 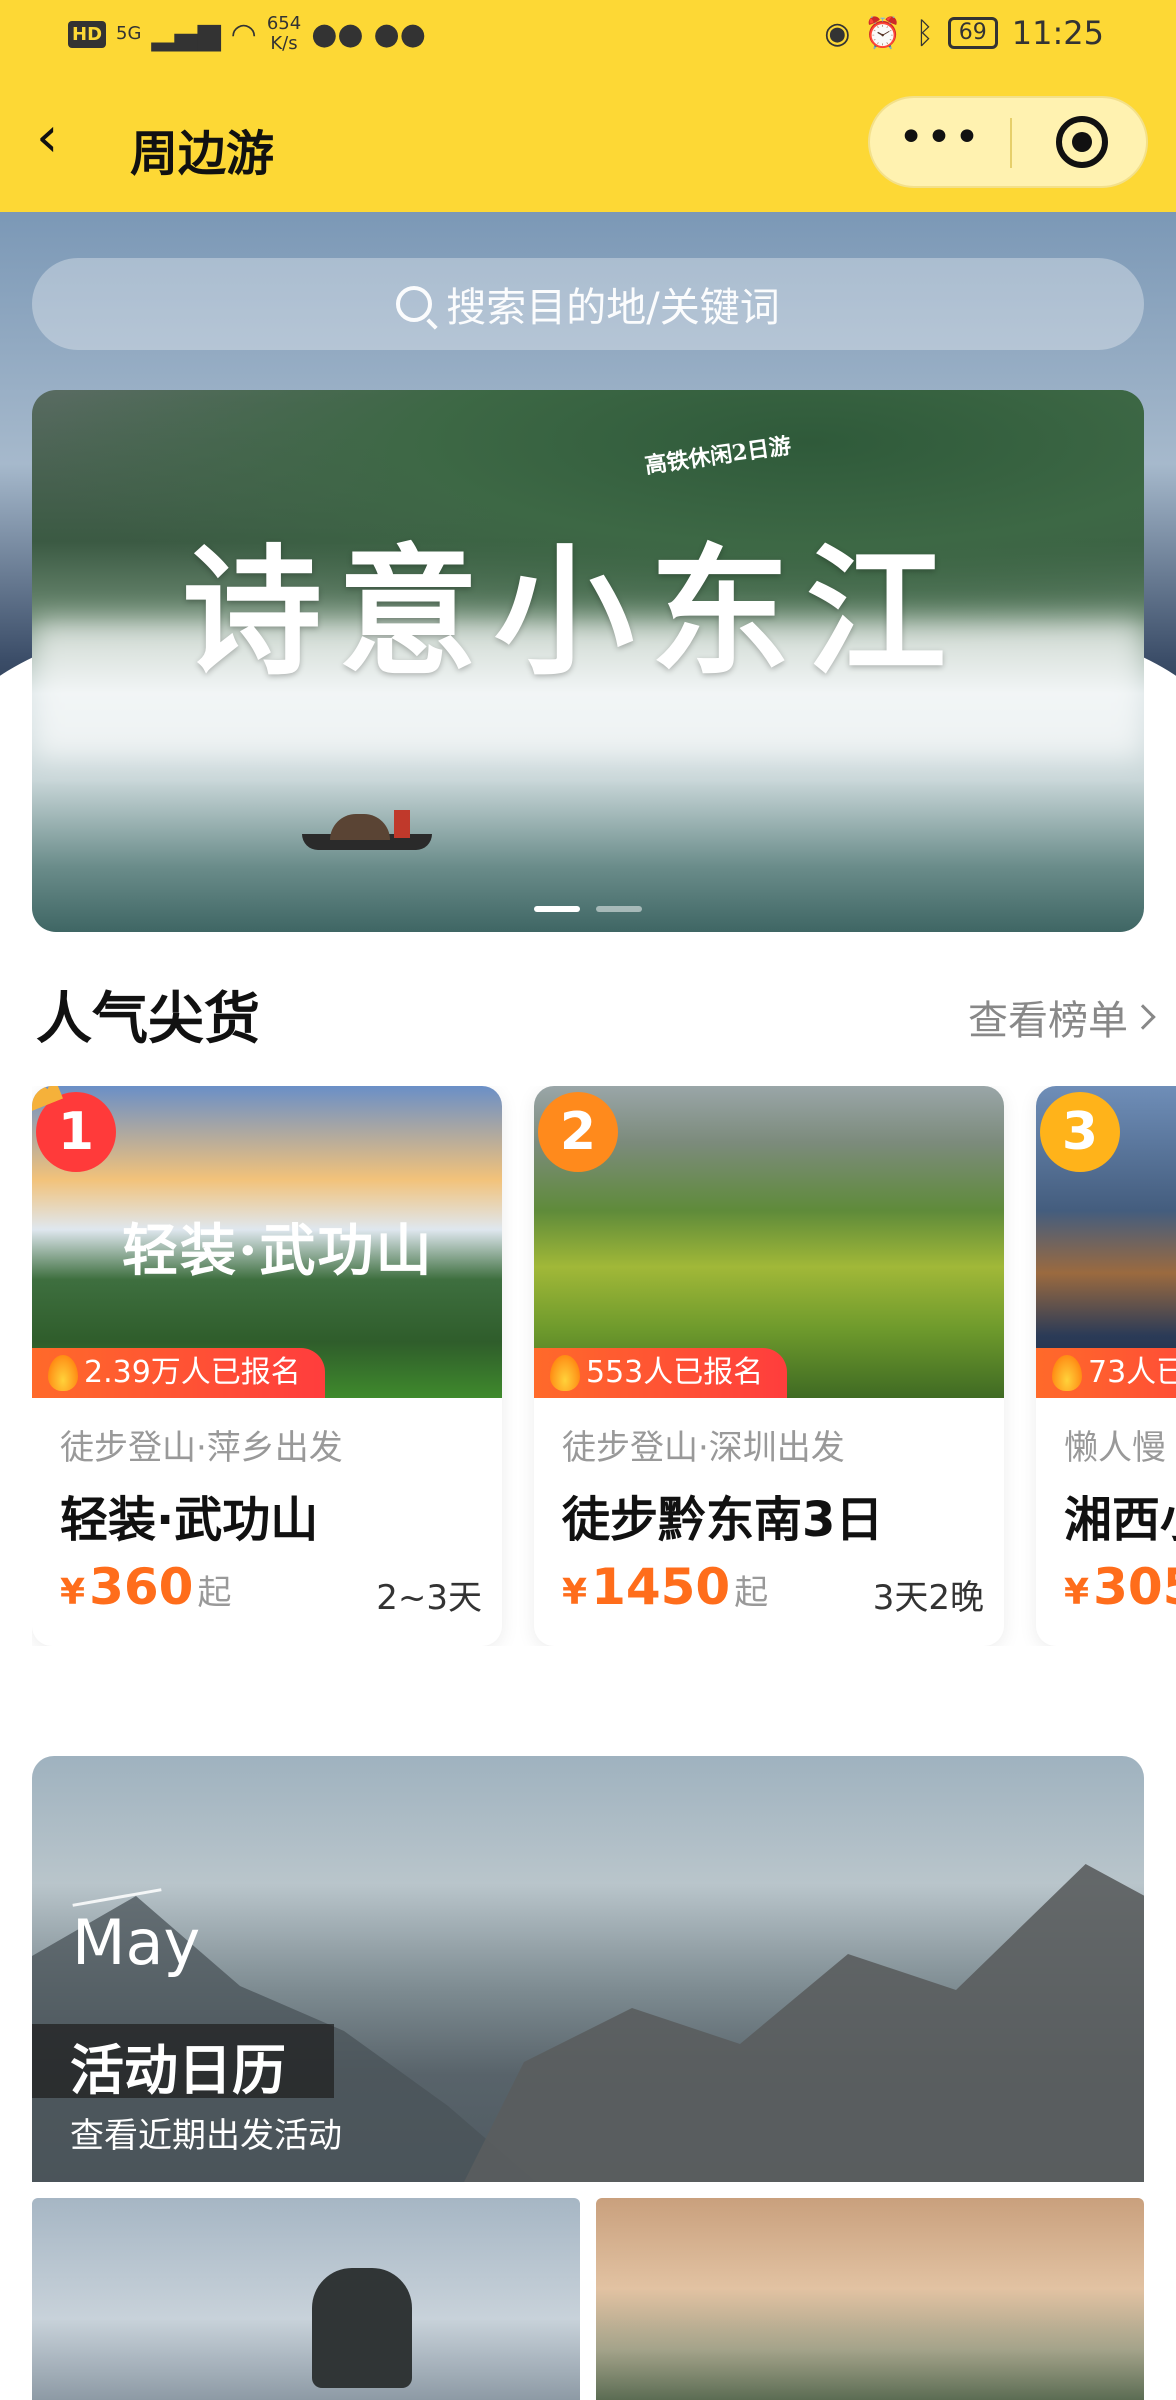 I want to click on bluetooth-icon: ᛒ, so click(x=924, y=33).